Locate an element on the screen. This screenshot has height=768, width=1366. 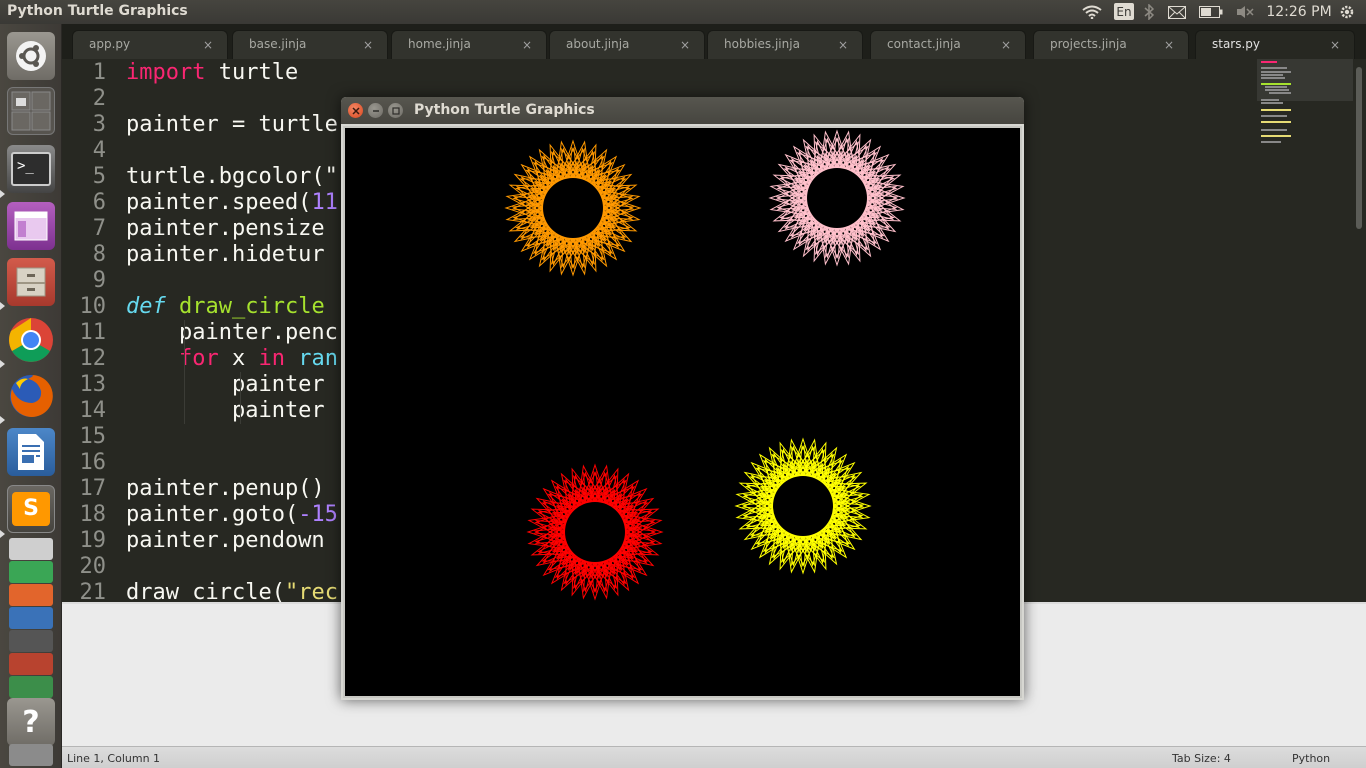
gear-icon is located at coordinates (1347, 12).